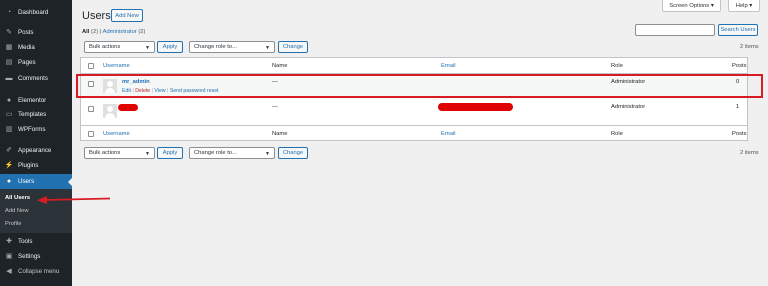 The image size is (768, 286). I want to click on menu-tools: ✚ Tools, so click(36, 241).